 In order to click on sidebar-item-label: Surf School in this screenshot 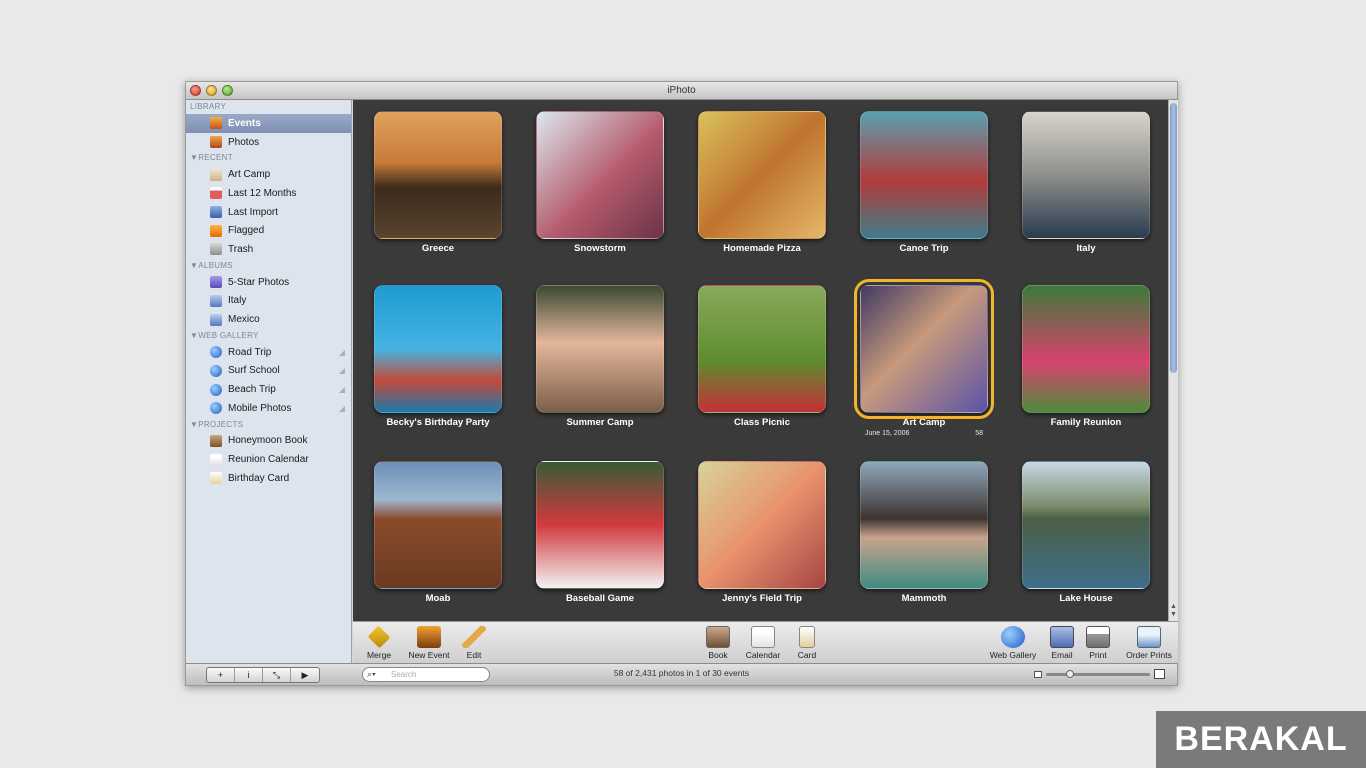, I will do `click(254, 371)`.